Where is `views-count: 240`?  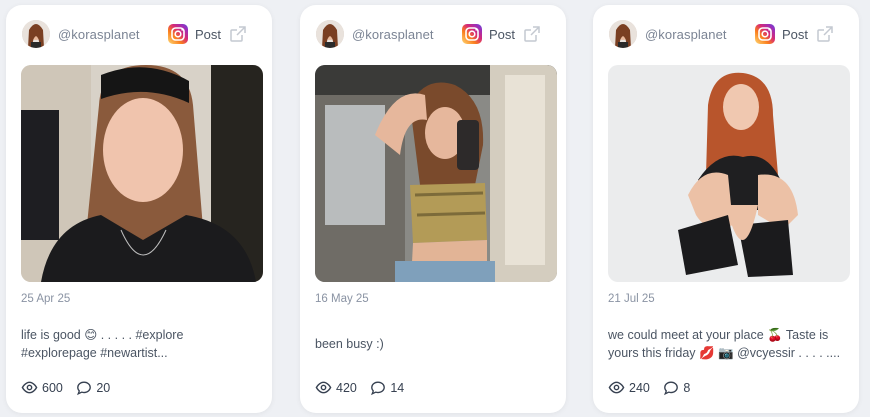
views-count: 240 is located at coordinates (639, 388).